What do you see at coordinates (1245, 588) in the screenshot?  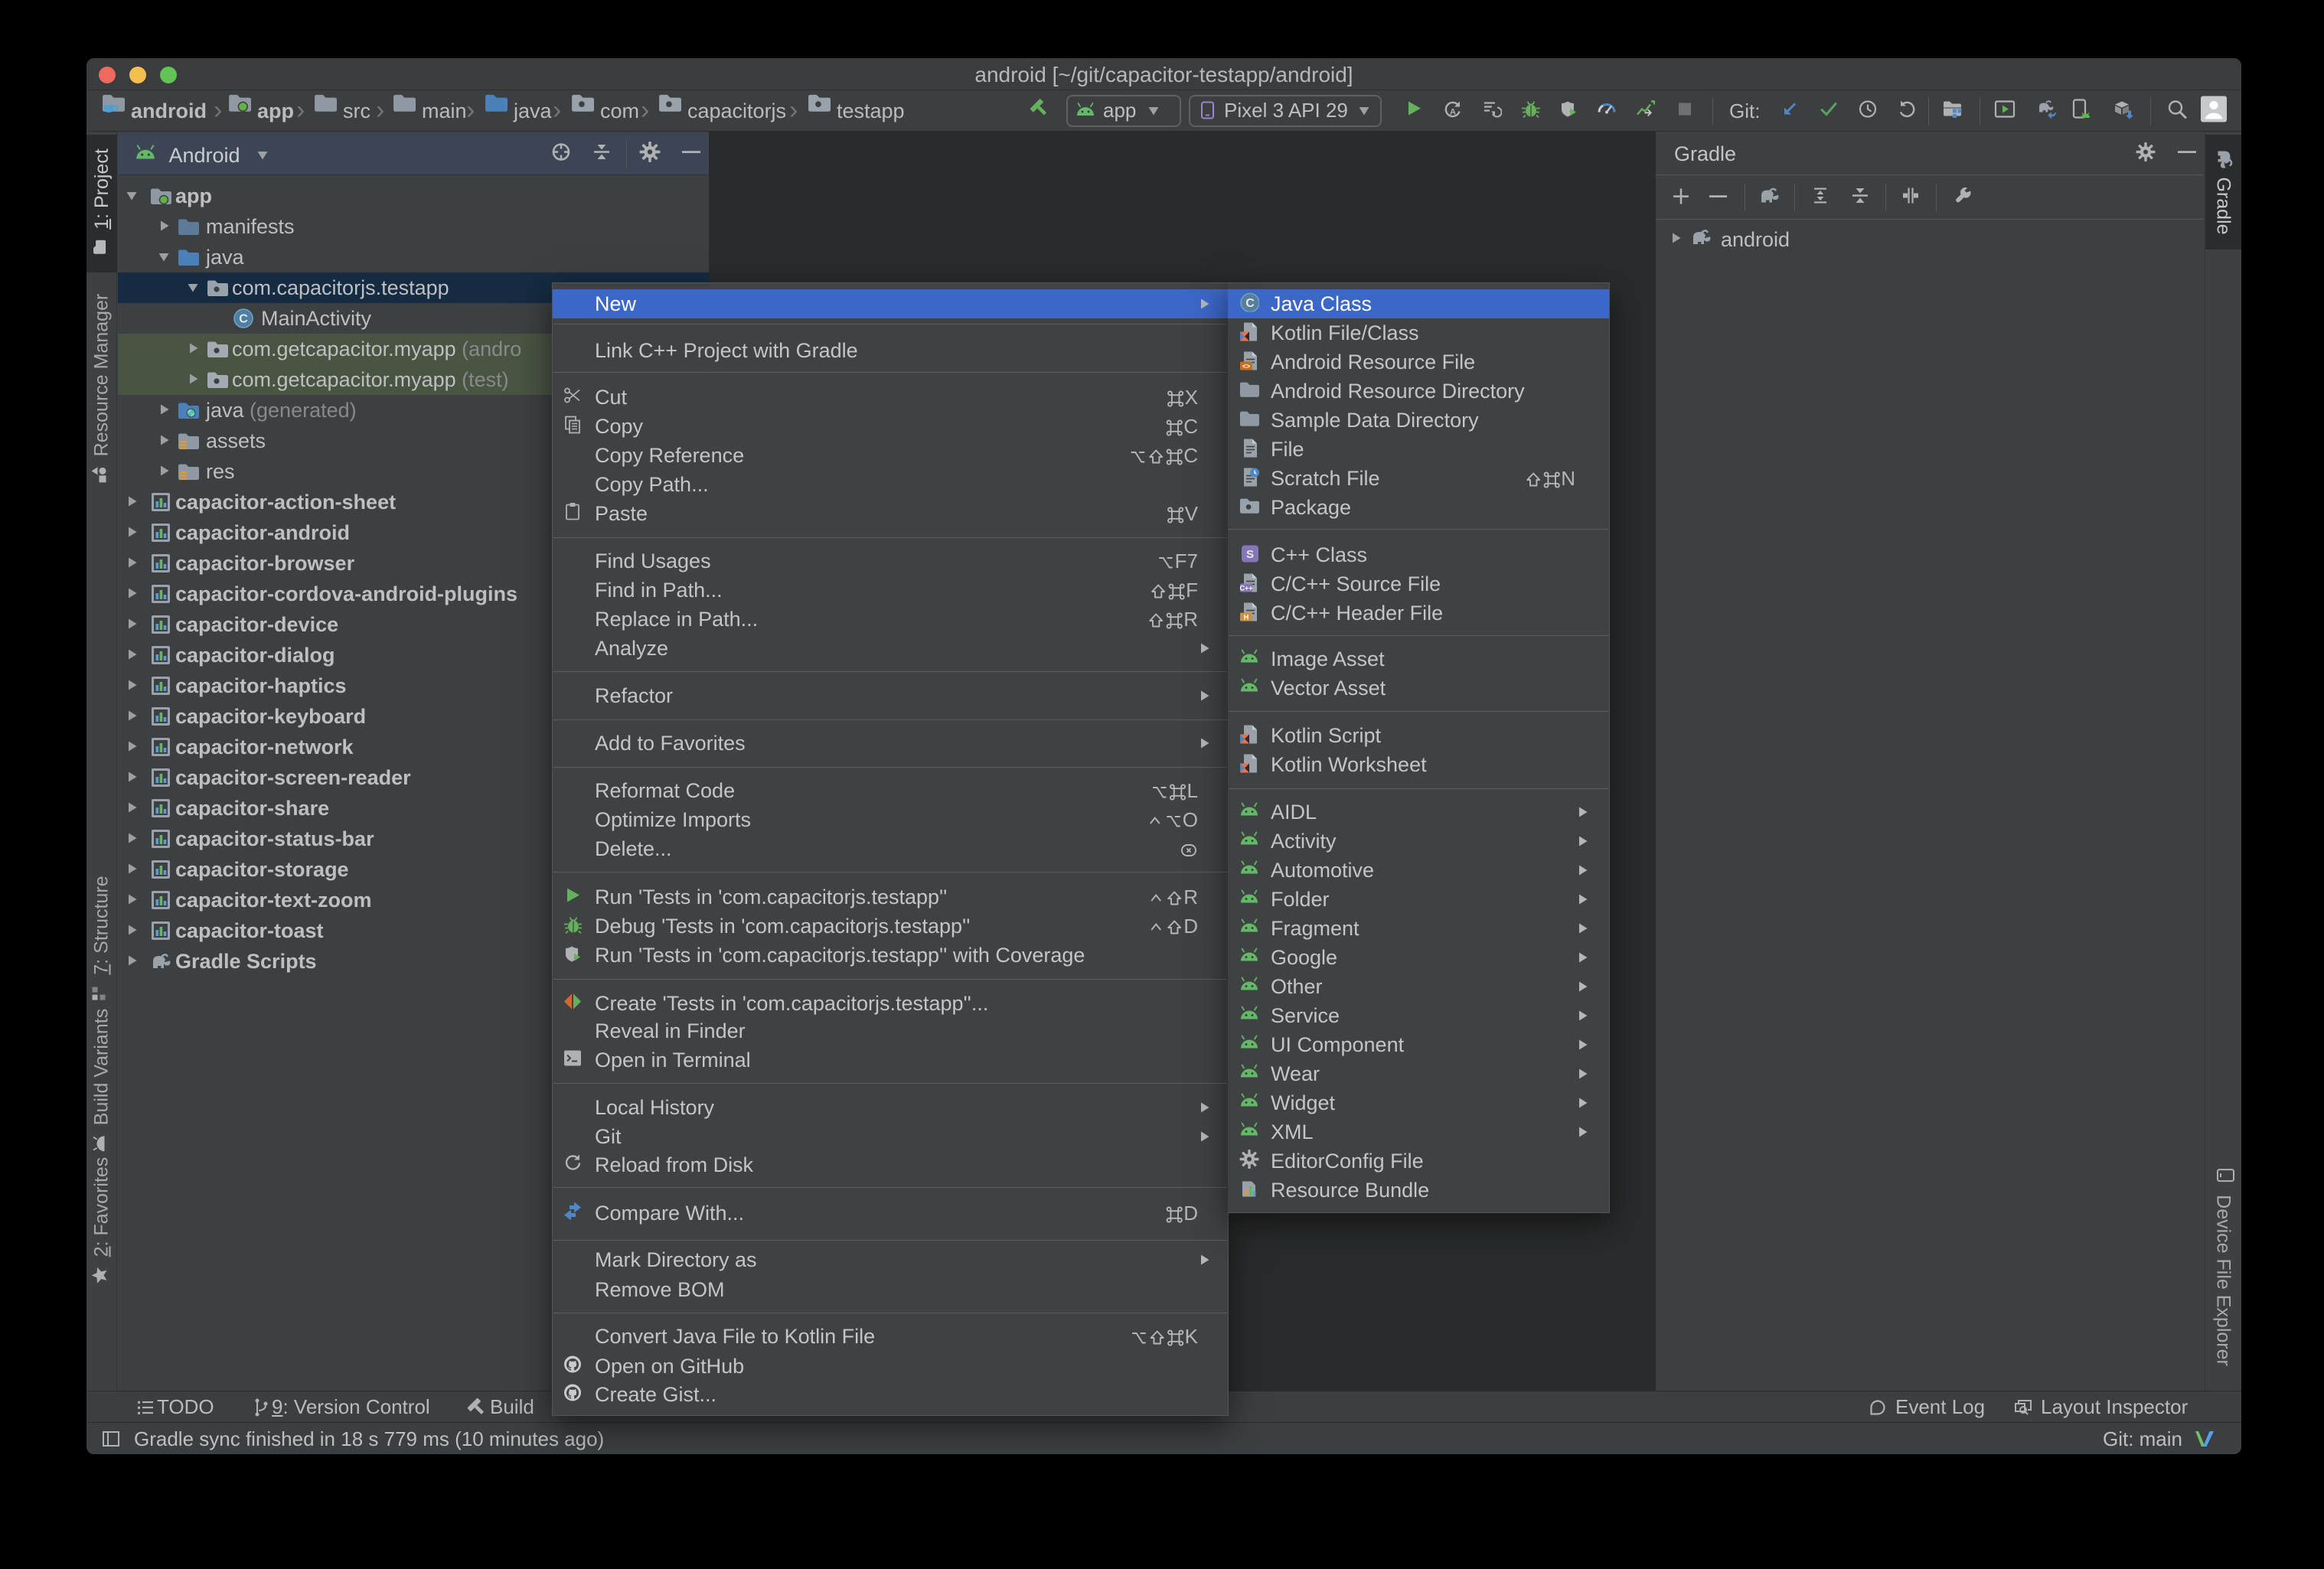 I see `svg-text: C++` at bounding box center [1245, 588].